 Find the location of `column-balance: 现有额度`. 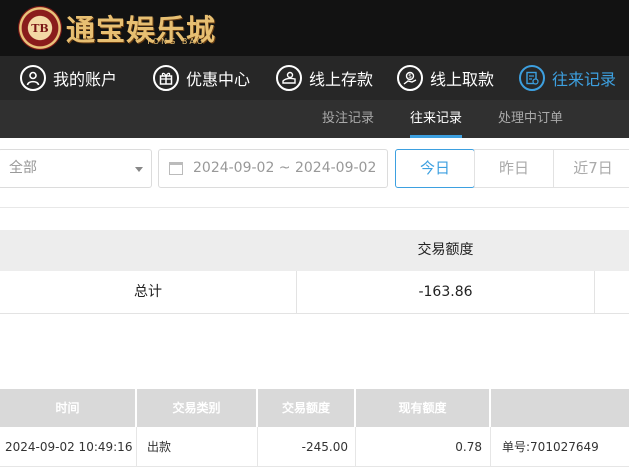

column-balance: 现有额度 is located at coordinates (422, 408).